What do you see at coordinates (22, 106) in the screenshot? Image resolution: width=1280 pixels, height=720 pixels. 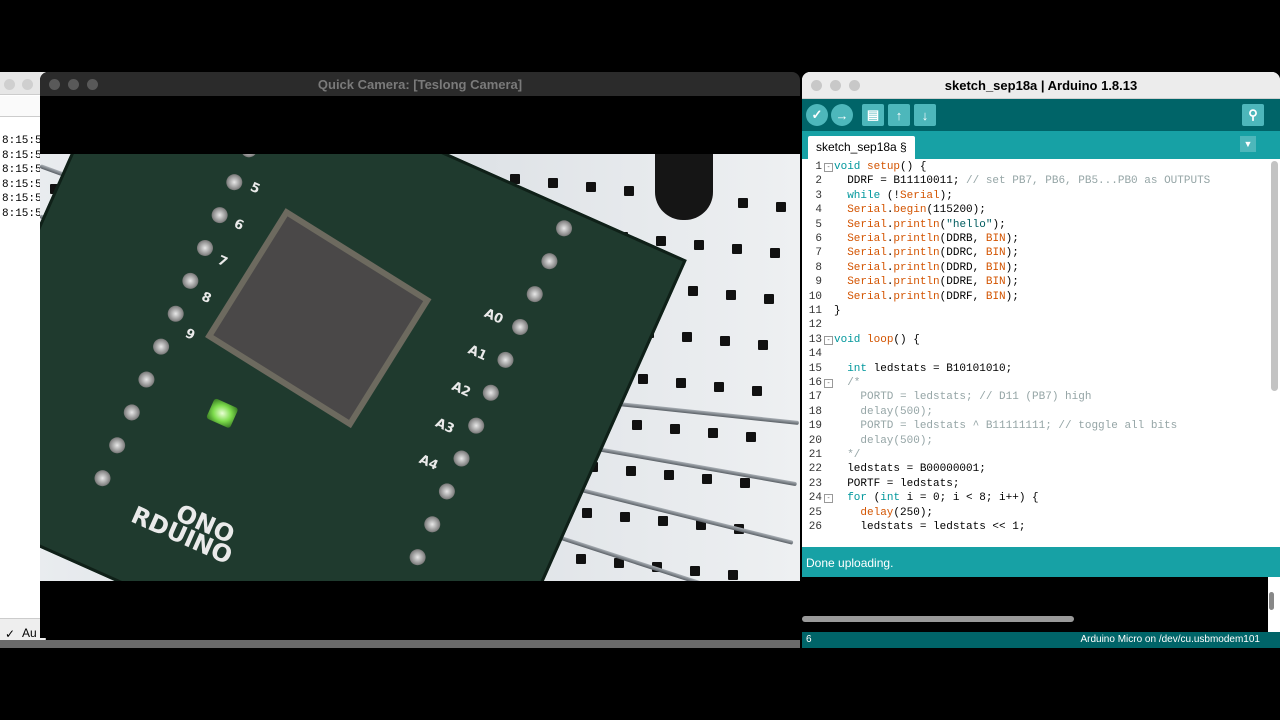 I see `serial-input-field` at bounding box center [22, 106].